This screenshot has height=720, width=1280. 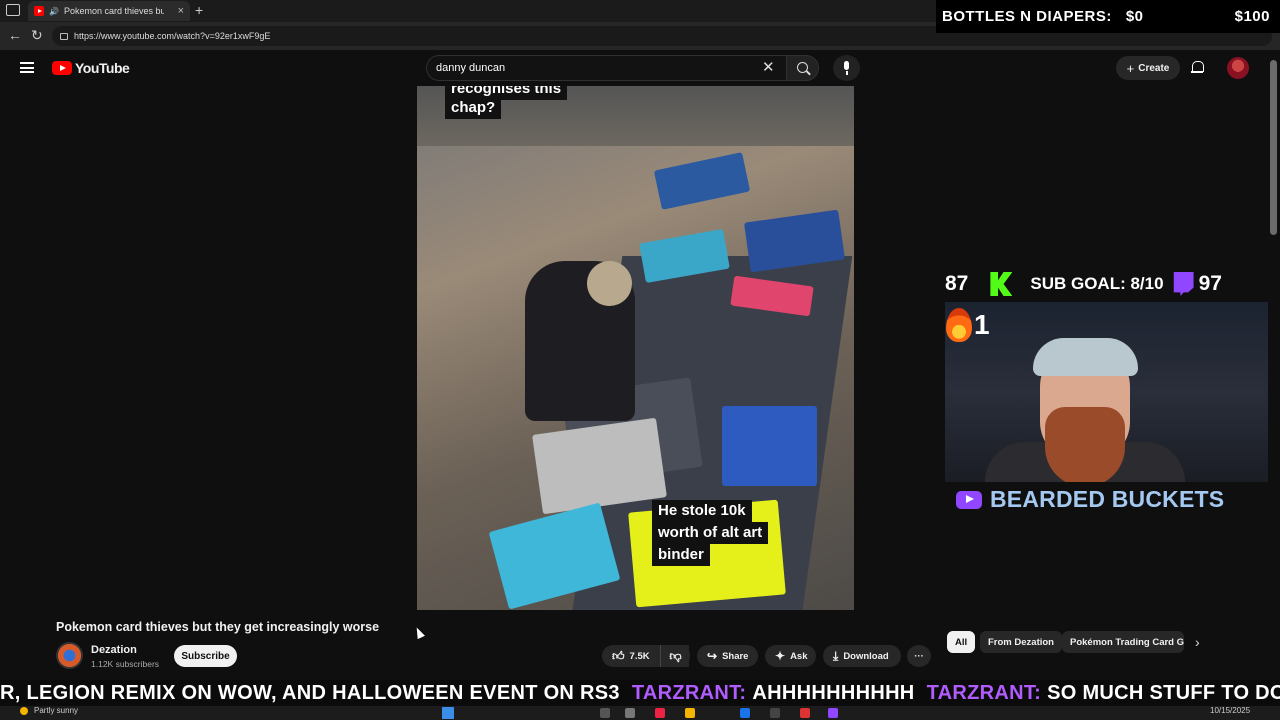 What do you see at coordinates (15, 35) in the screenshot?
I see `back-arrow-icon: ←` at bounding box center [15, 35].